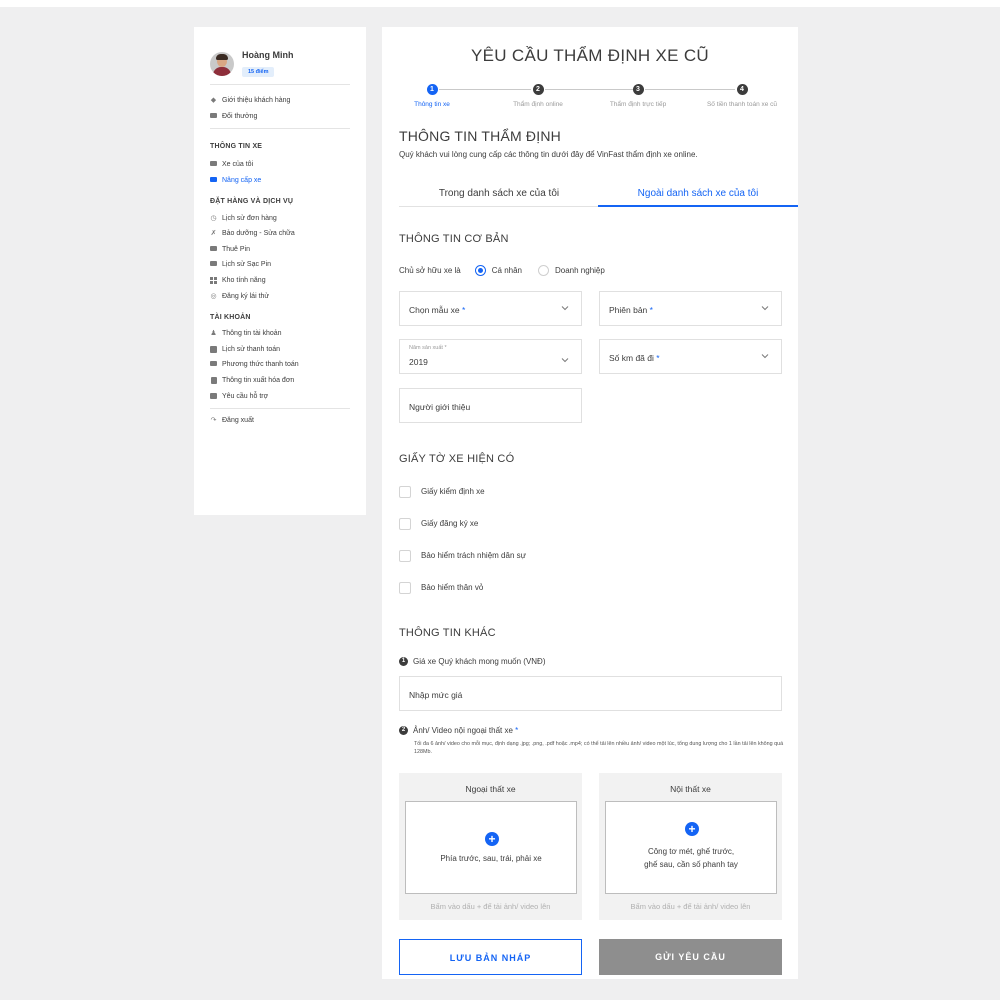 The width and height of the screenshot is (1000, 1005). Describe the element at coordinates (252, 202) in the screenshot. I see `section-title-orders: ĐẶT HÀNG VÀ DỊCH VỤ` at that location.